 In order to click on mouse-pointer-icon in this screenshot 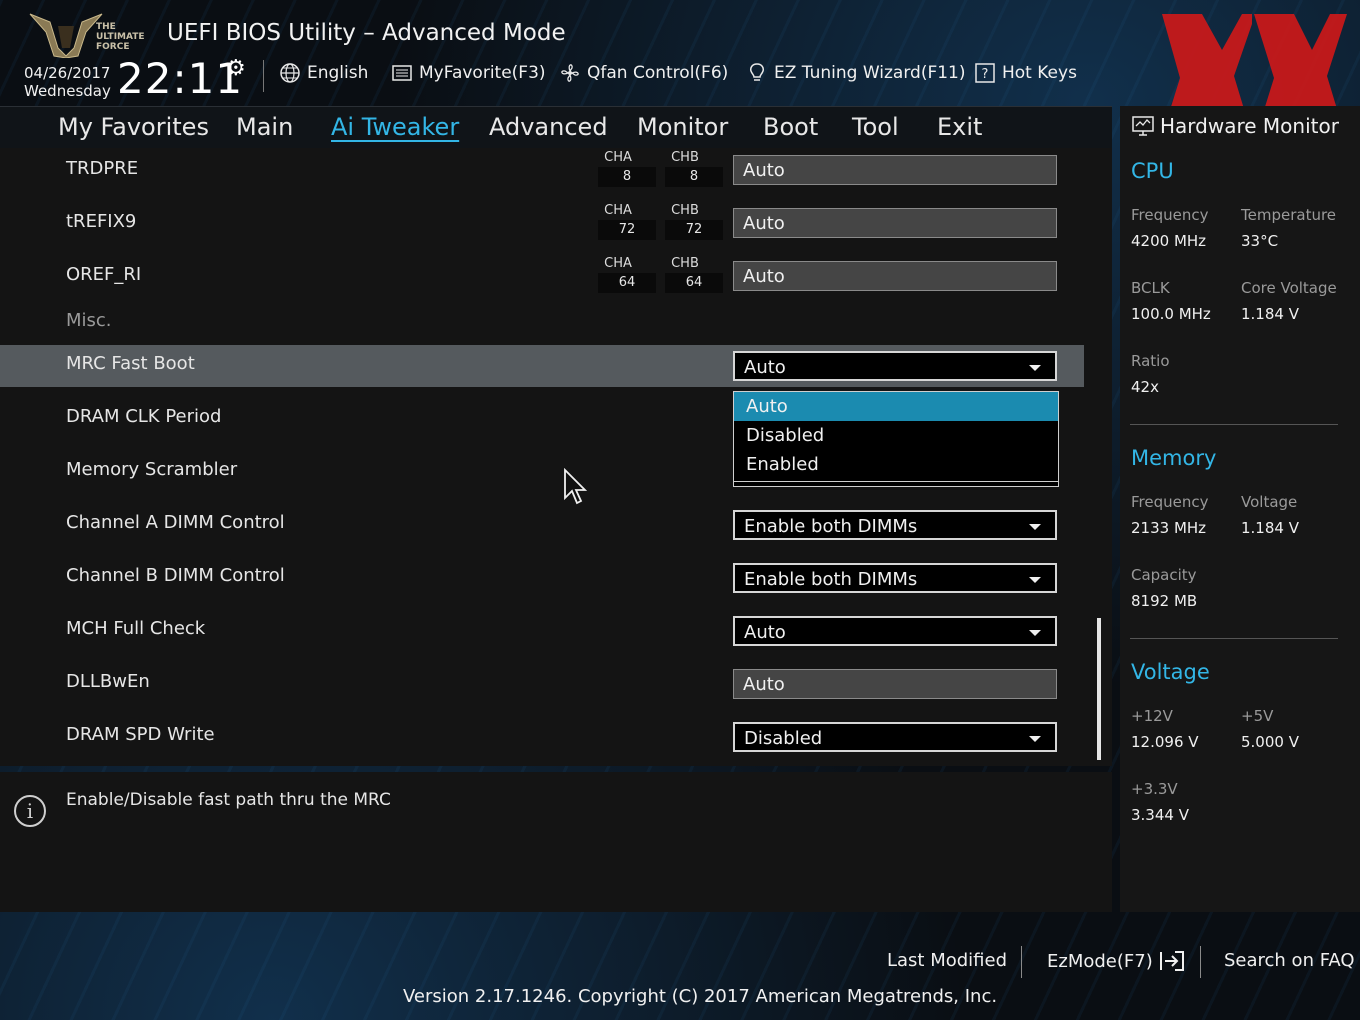, I will do `click(575, 486)`.